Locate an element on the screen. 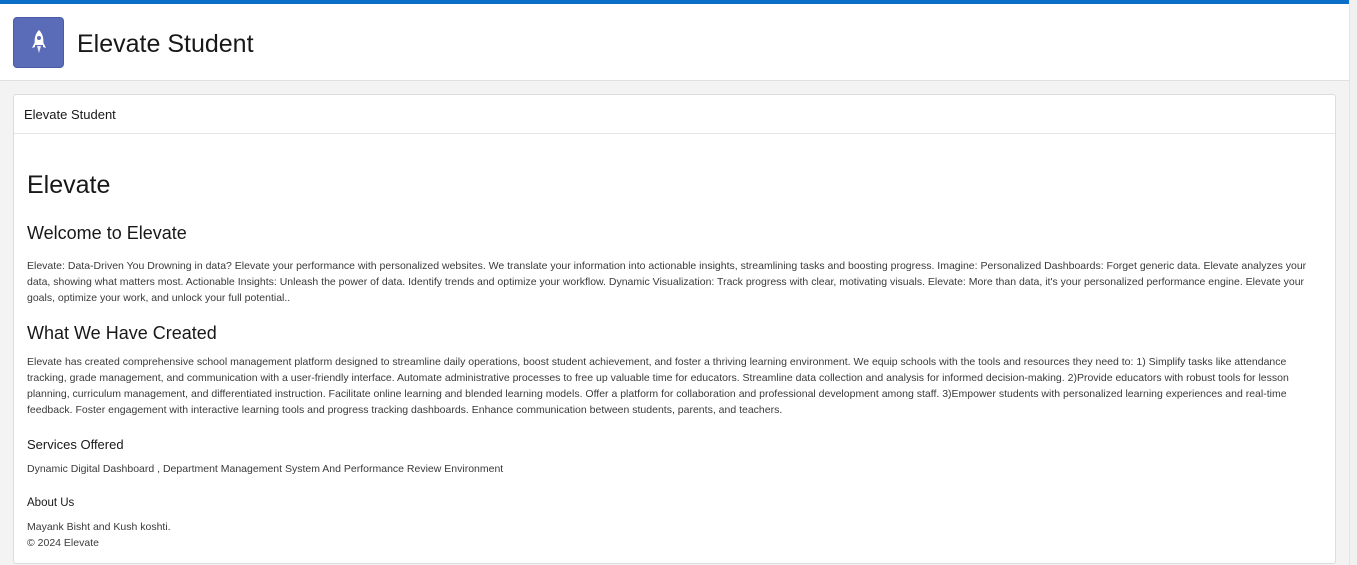 This screenshot has width=1357, height=565. about-text: Mayank Bisht and Kush koshti. is located at coordinates (99, 527).